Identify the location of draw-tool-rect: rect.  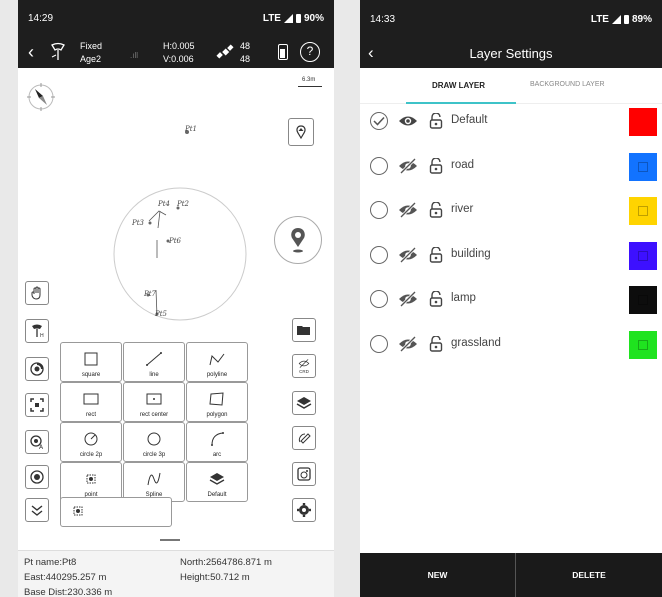
(91, 402).